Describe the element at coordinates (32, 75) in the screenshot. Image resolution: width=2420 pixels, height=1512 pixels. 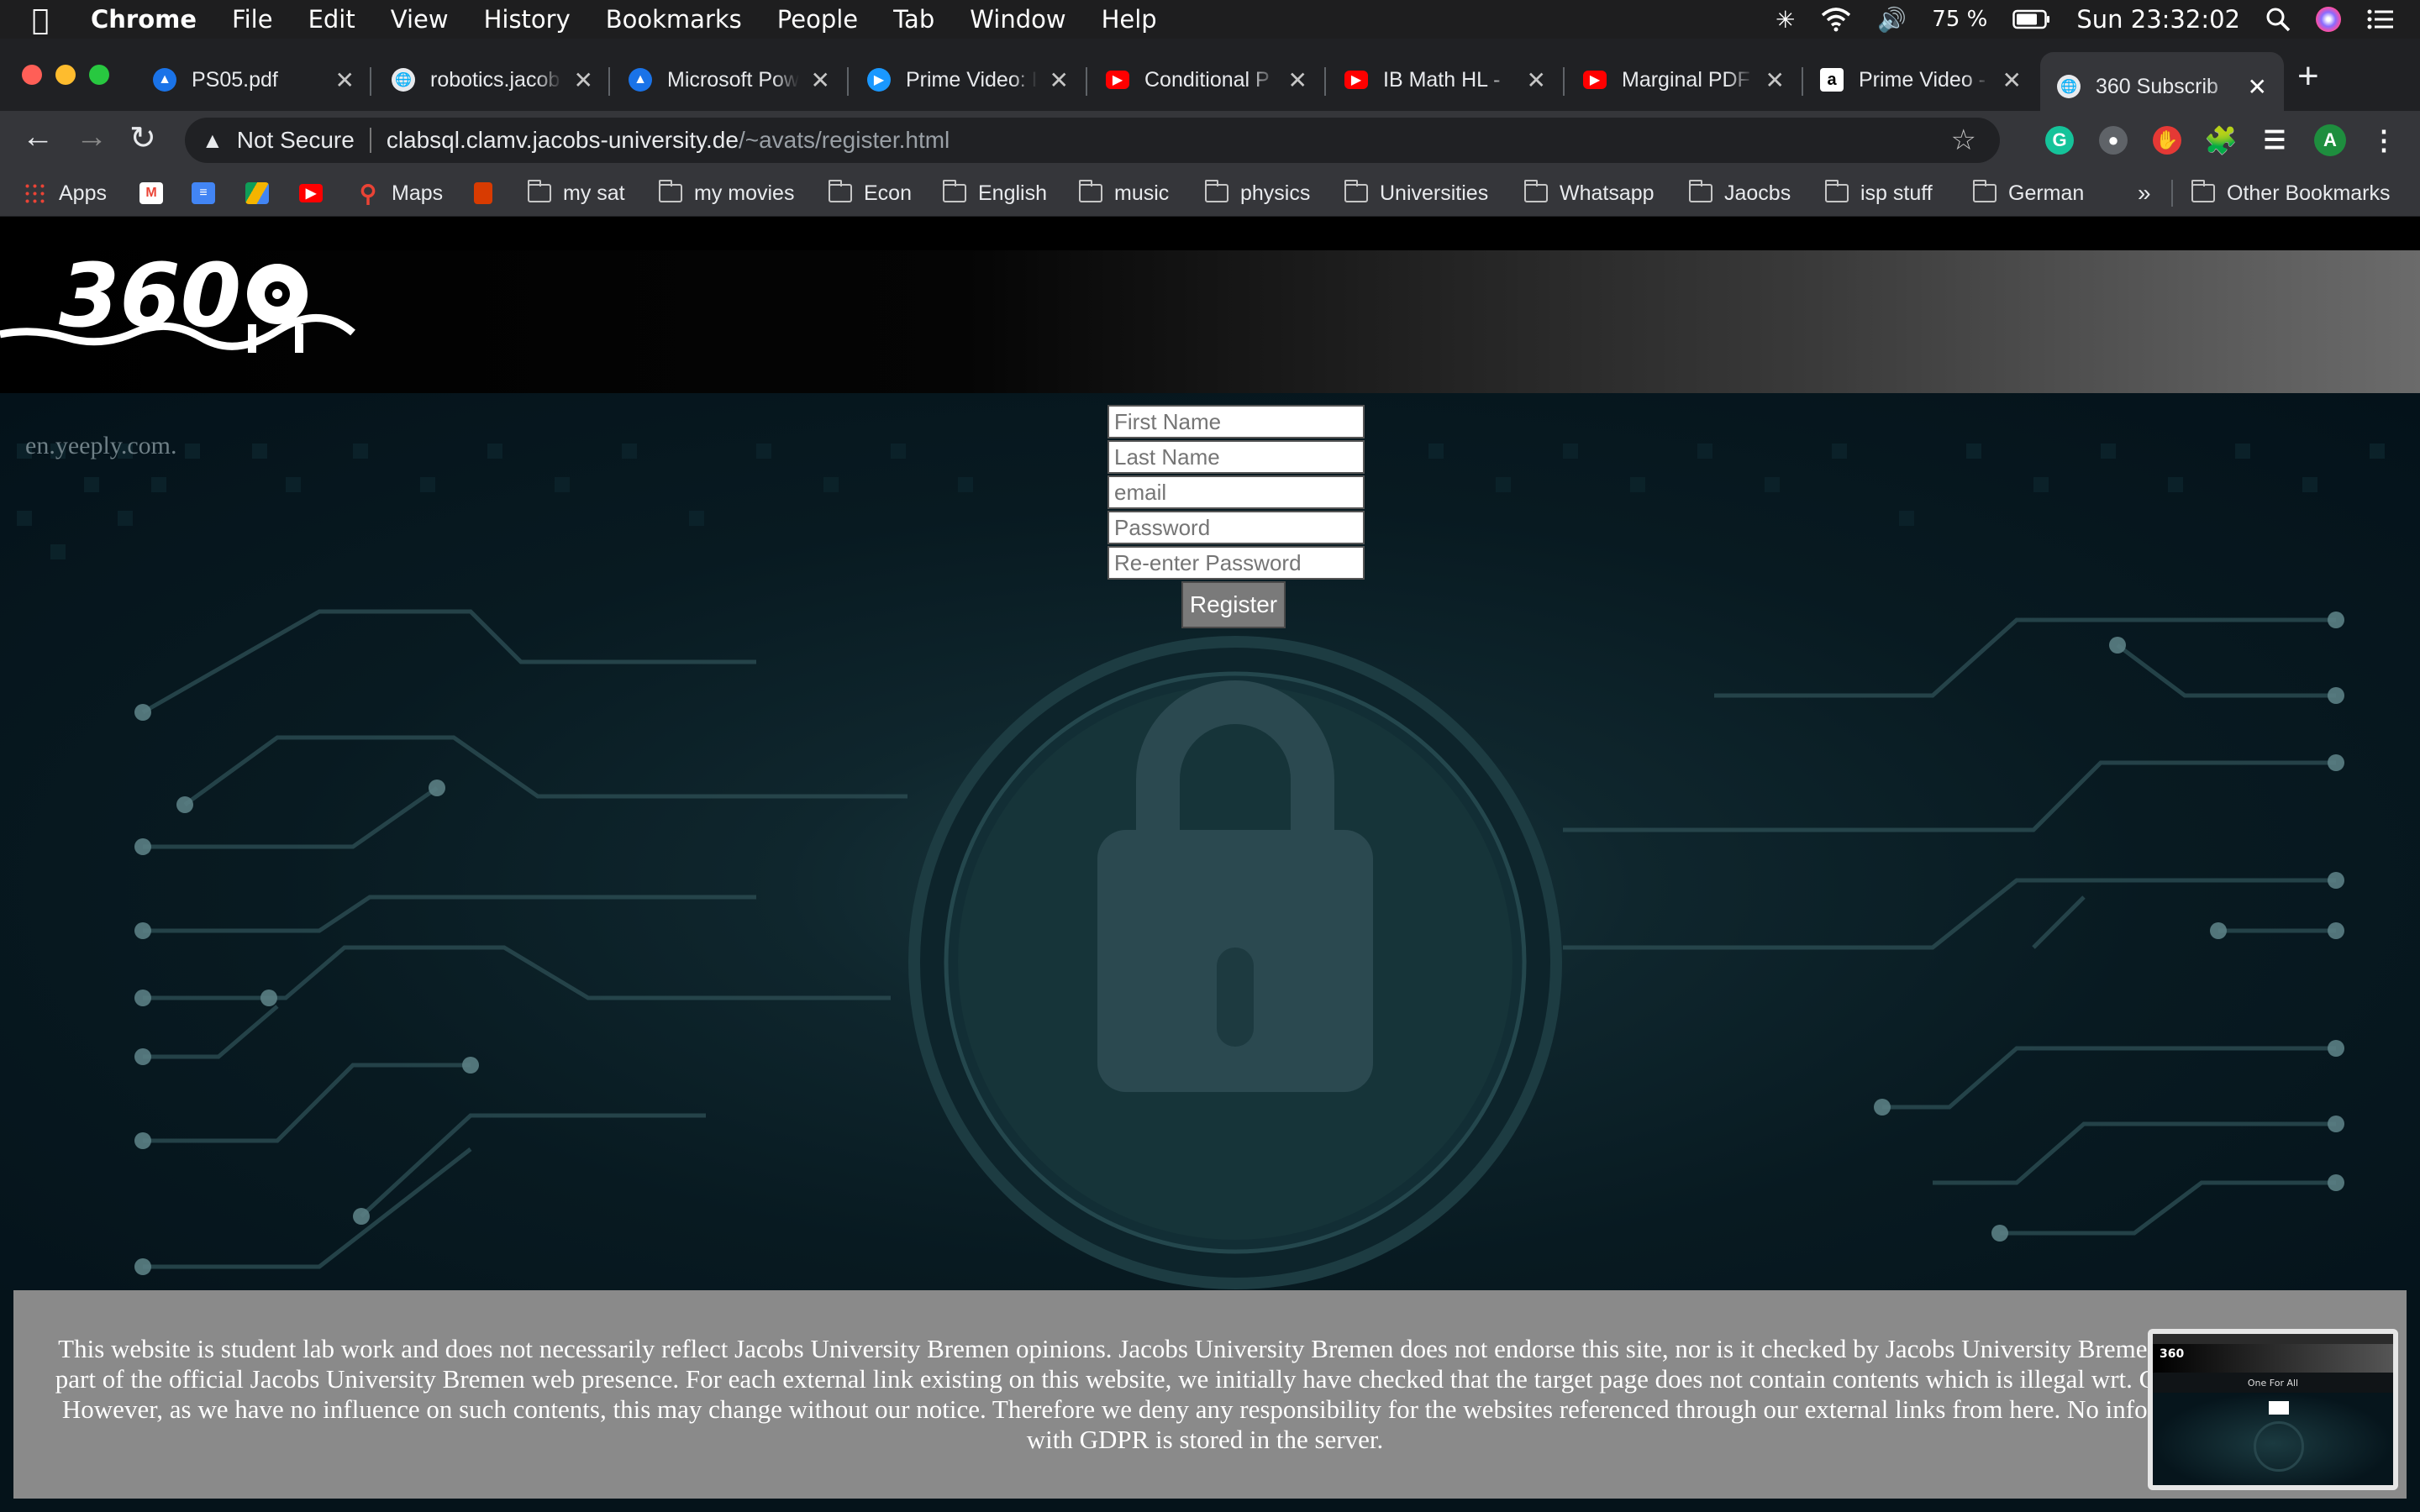
I see `close-window-button` at that location.